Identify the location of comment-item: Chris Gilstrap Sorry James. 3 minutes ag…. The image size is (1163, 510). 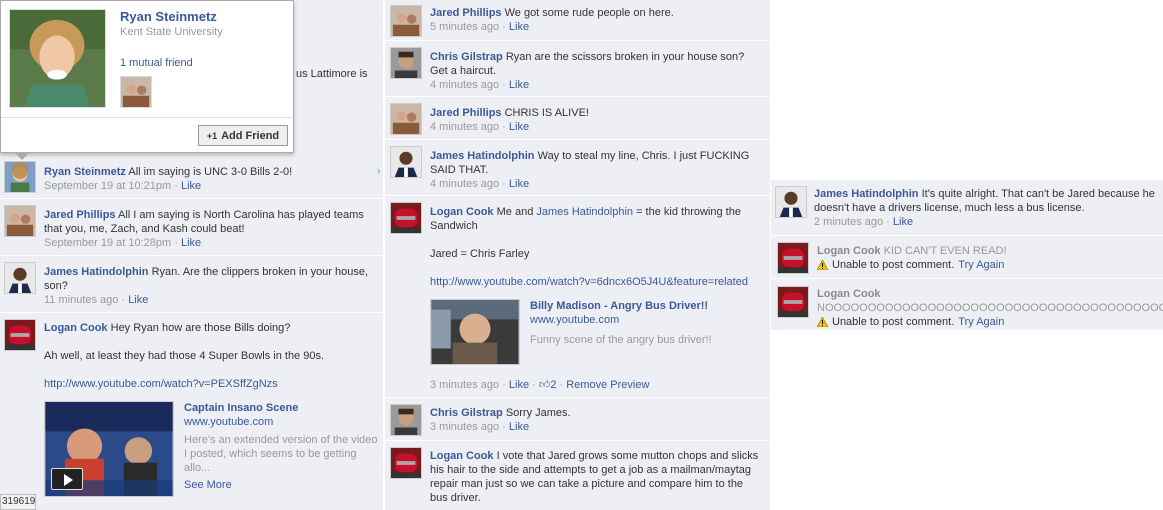
(577, 420).